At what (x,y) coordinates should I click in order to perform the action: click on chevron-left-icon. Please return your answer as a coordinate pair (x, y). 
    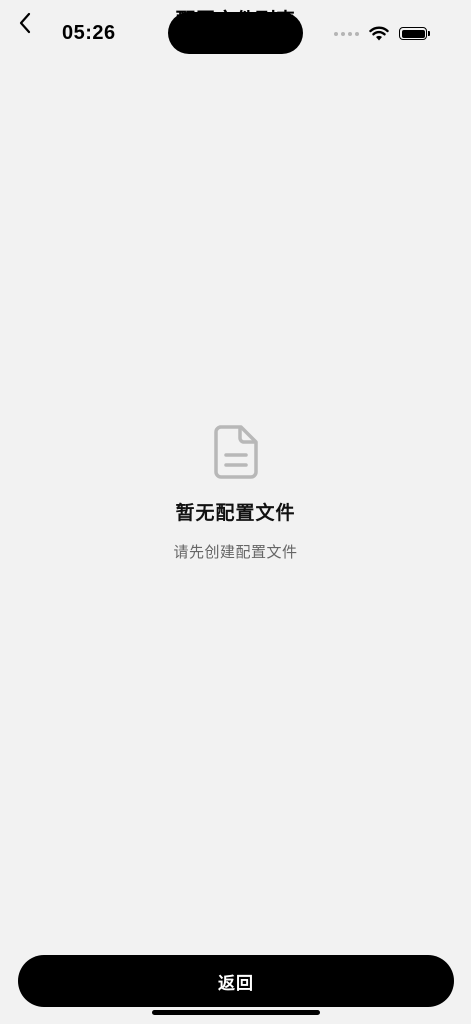
    Looking at the image, I should click on (25, 23).